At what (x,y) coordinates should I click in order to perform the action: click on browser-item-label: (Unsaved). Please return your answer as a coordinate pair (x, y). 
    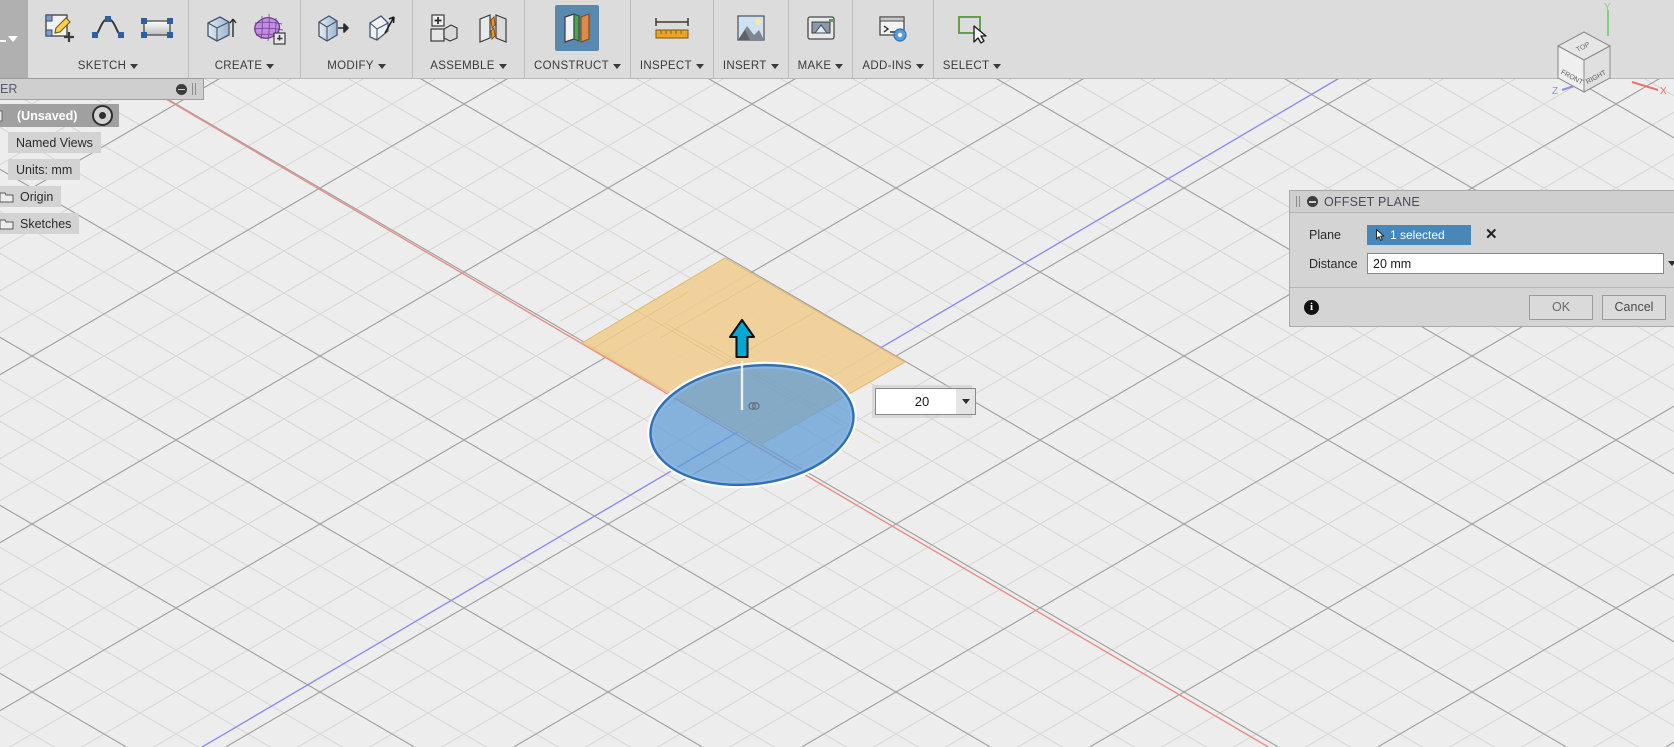
    Looking at the image, I should click on (47, 115).